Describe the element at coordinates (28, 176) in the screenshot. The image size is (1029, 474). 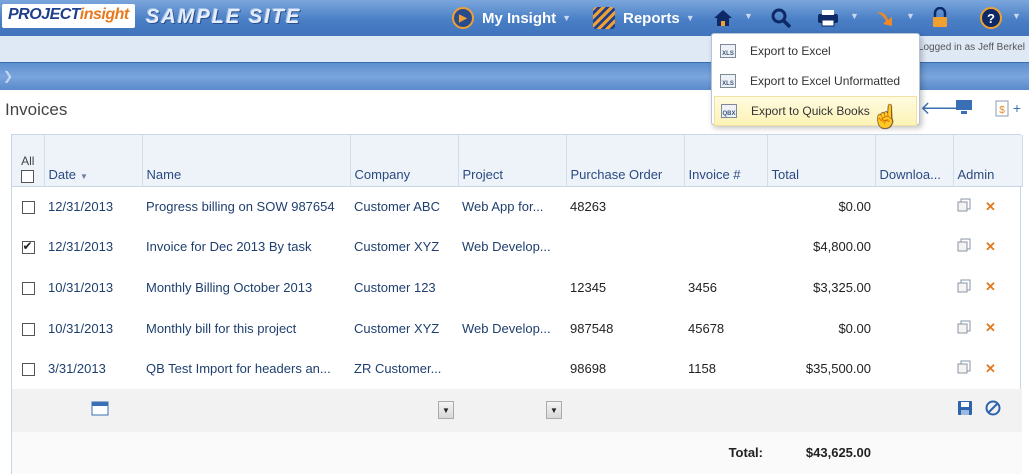
I see `select-all-checkbox` at that location.